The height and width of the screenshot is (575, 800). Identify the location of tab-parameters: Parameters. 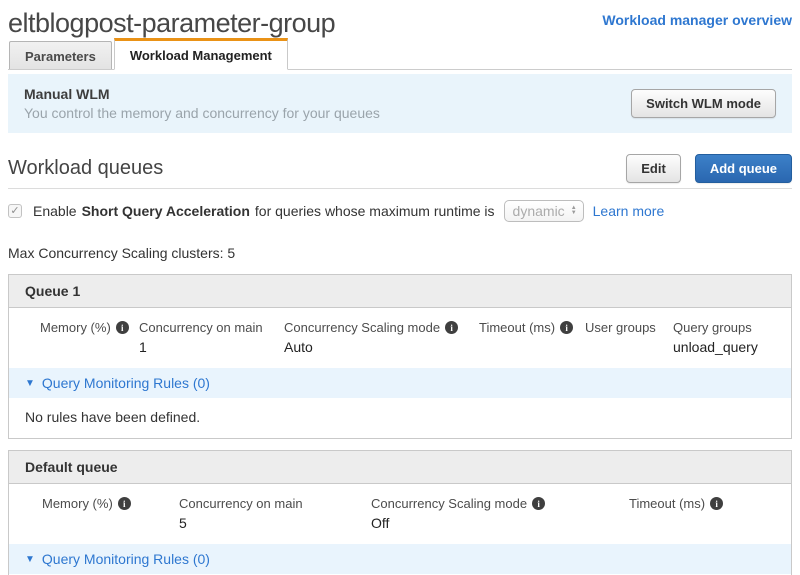
(60, 55).